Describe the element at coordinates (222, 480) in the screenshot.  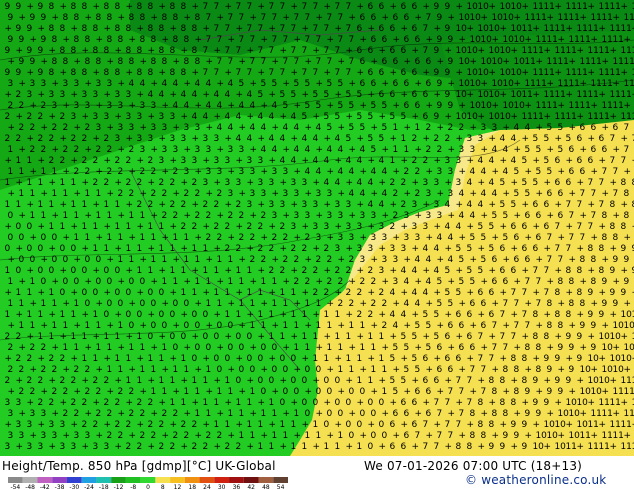
I see `color-swatch` at that location.